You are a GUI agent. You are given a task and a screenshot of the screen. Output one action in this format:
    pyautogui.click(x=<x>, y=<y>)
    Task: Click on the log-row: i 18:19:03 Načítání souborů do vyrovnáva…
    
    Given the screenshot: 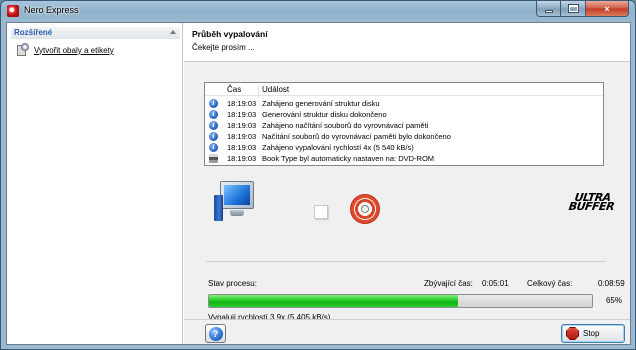 What is the action you would take?
    pyautogui.click(x=404, y=136)
    